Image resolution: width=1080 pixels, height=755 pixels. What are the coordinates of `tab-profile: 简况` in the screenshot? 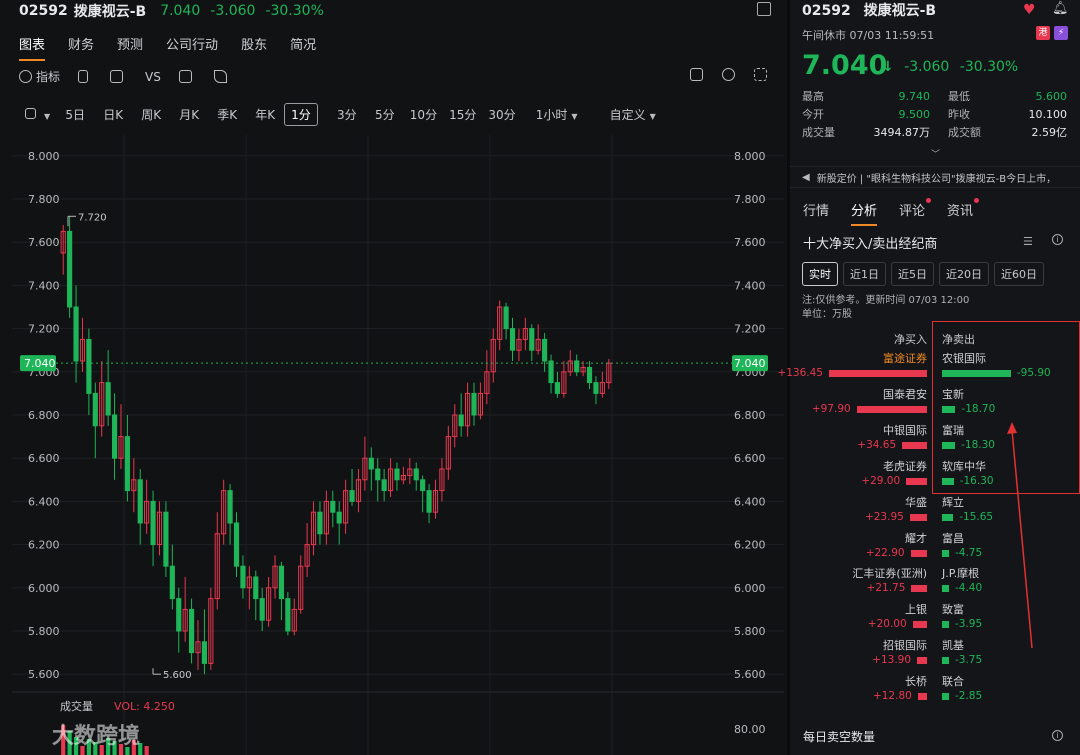 It's located at (303, 47).